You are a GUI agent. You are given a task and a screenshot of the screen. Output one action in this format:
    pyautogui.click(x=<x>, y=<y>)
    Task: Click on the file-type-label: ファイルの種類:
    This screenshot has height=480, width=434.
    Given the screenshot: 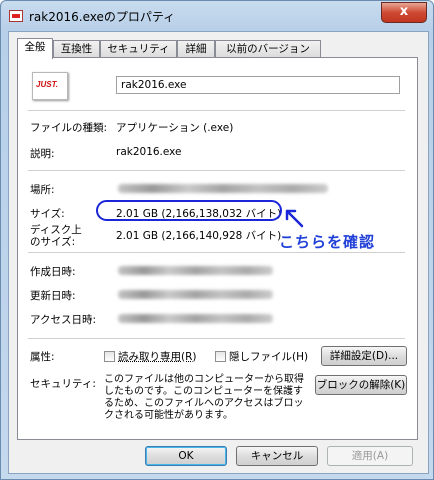 What is the action you would take?
    pyautogui.click(x=69, y=128)
    